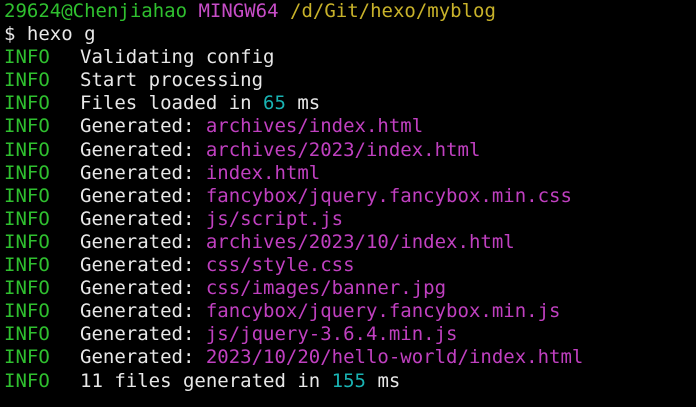  What do you see at coordinates (388, 195) in the screenshot?
I see `generated-file-path: fancybox/jquery.fancybox.min.css` at bounding box center [388, 195].